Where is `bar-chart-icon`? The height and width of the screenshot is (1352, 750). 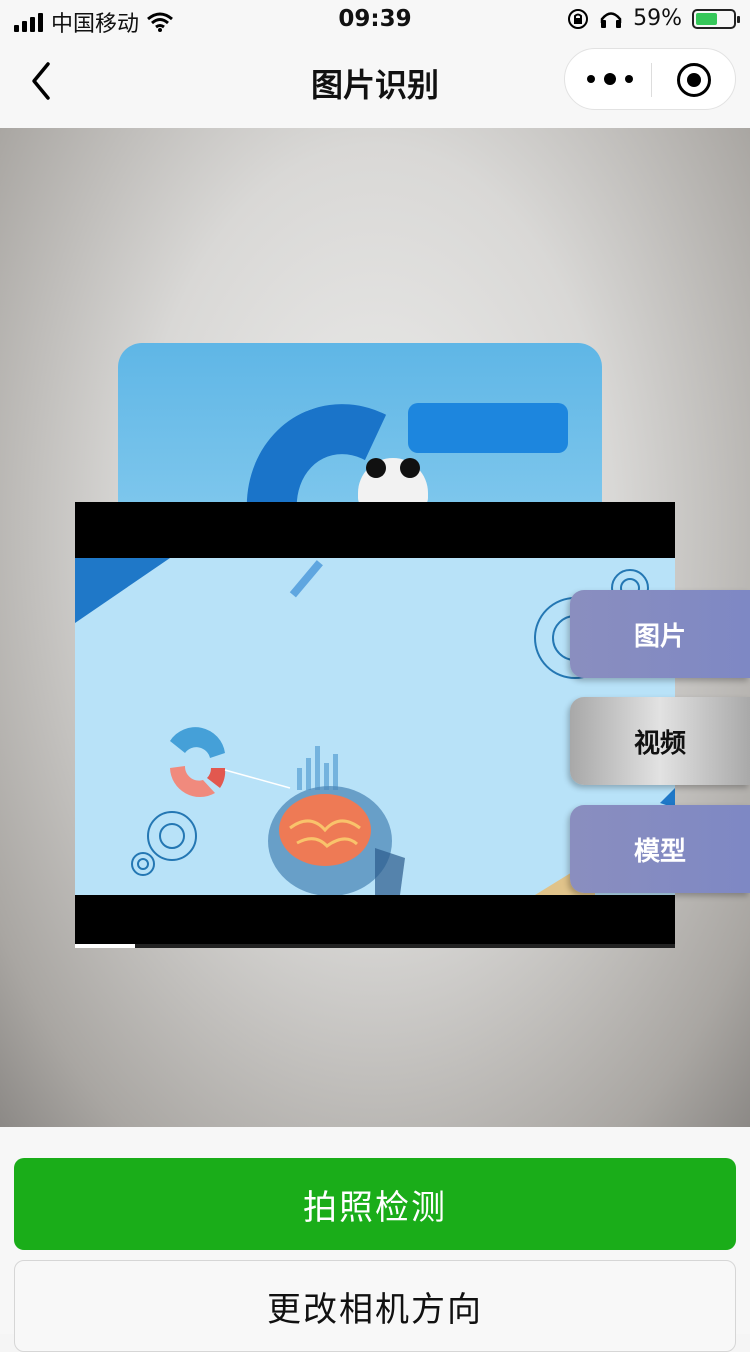 bar-chart-icon is located at coordinates (317, 768).